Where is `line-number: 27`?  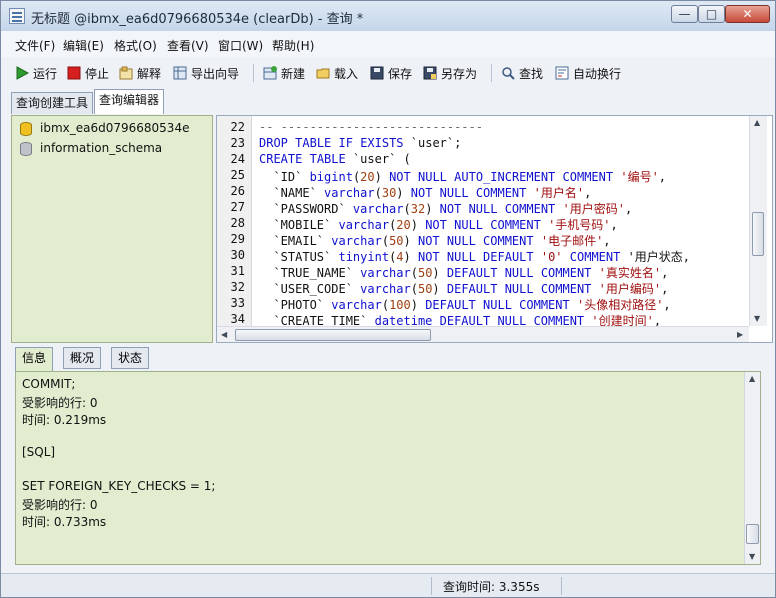
line-number: 27 is located at coordinates (237, 207).